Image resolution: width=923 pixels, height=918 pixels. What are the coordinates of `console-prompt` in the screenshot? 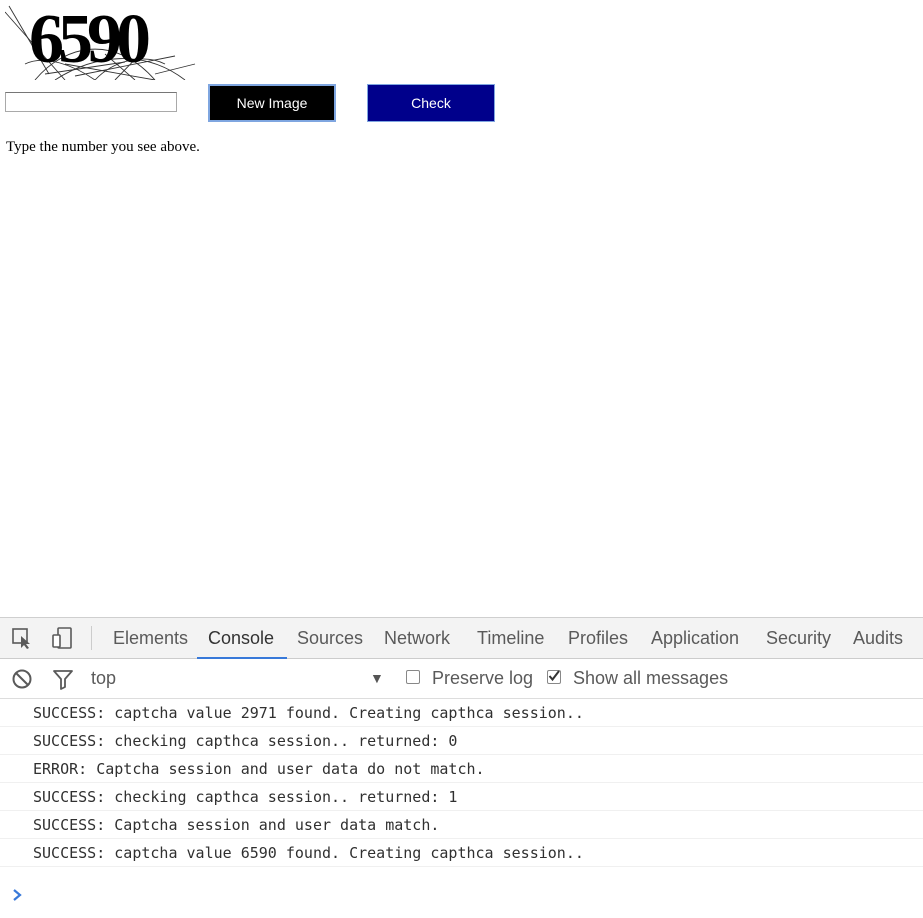 It's located at (461, 895).